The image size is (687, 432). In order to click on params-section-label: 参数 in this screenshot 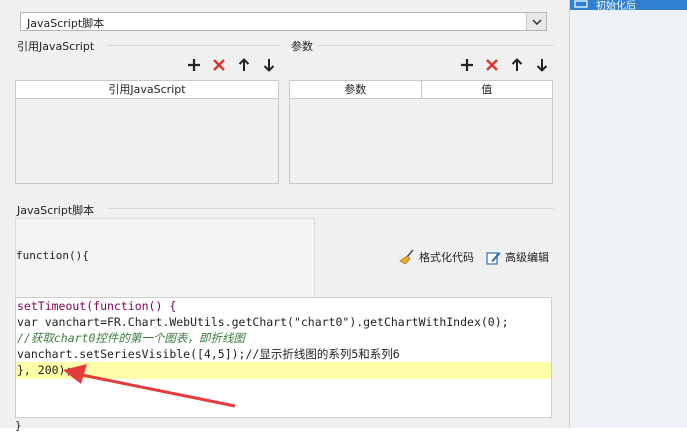, I will do `click(302, 46)`.